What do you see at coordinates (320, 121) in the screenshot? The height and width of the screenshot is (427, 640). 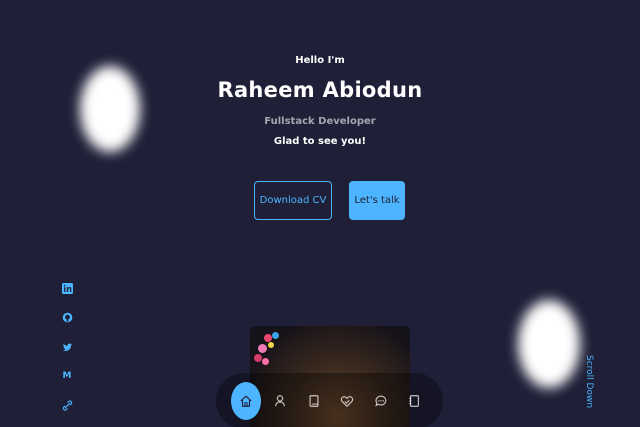 I see `role-text: Fullstack Developer` at bounding box center [320, 121].